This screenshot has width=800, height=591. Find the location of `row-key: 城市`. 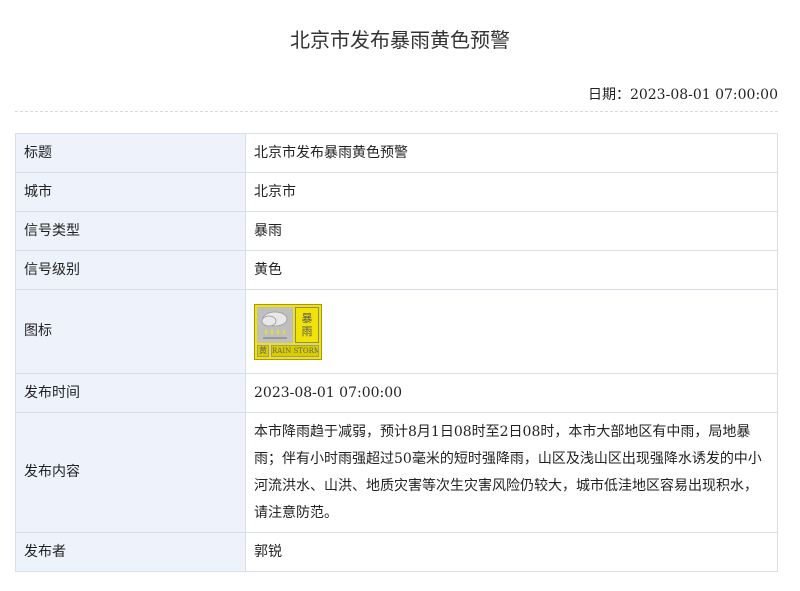

row-key: 城市 is located at coordinates (130, 192).